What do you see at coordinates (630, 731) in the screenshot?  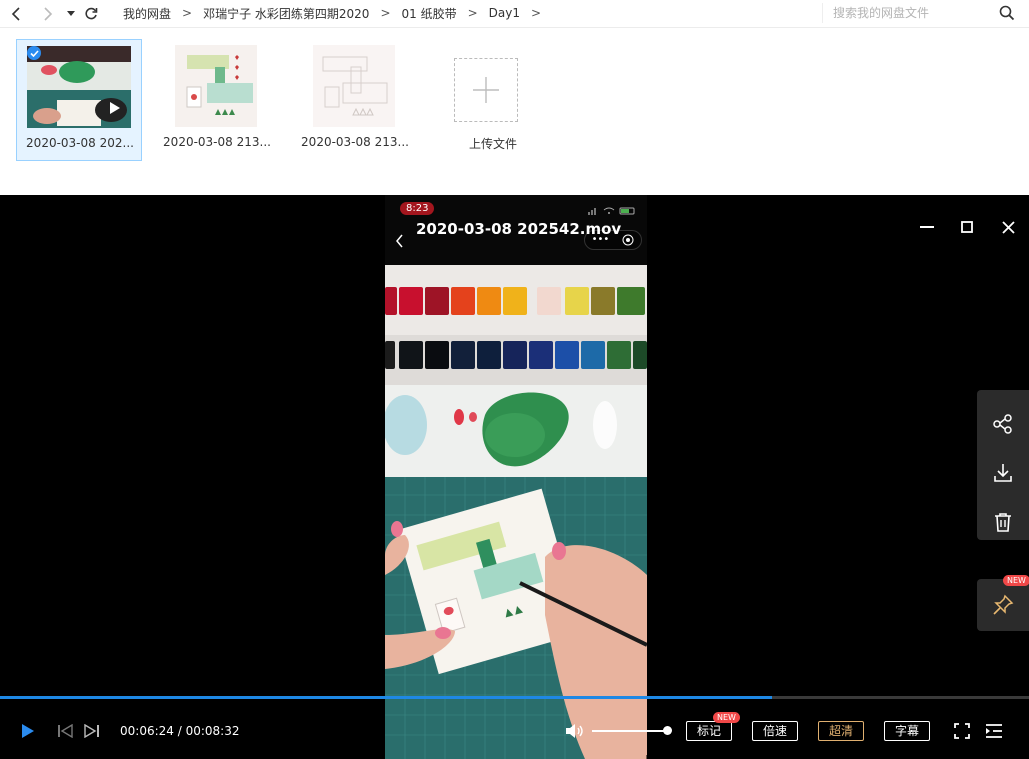 I see `volume-slider` at bounding box center [630, 731].